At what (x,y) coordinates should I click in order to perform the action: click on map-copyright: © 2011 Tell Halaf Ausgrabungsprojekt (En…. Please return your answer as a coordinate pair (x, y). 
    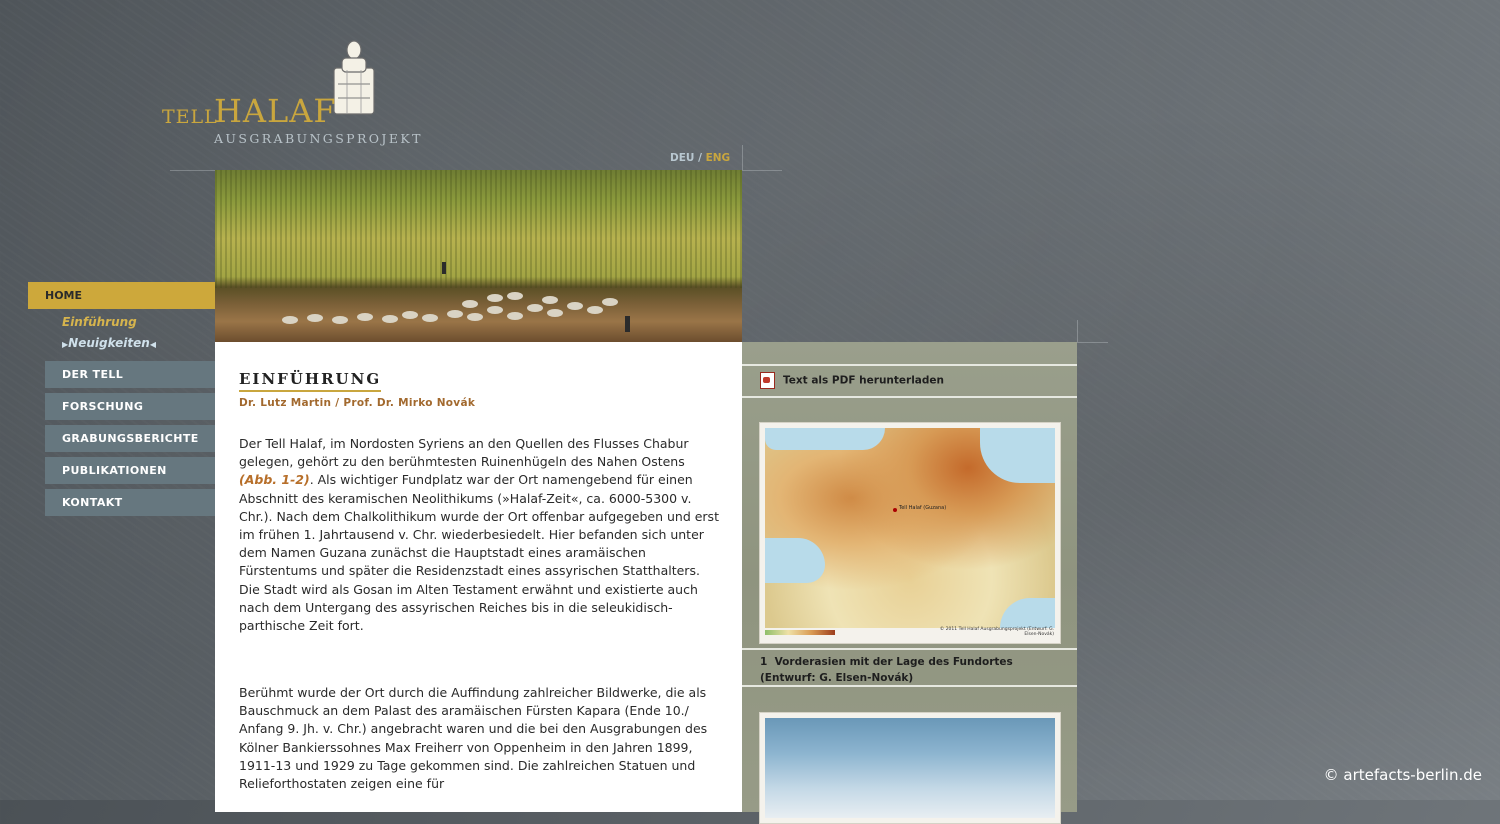
    Looking at the image, I should click on (996, 632).